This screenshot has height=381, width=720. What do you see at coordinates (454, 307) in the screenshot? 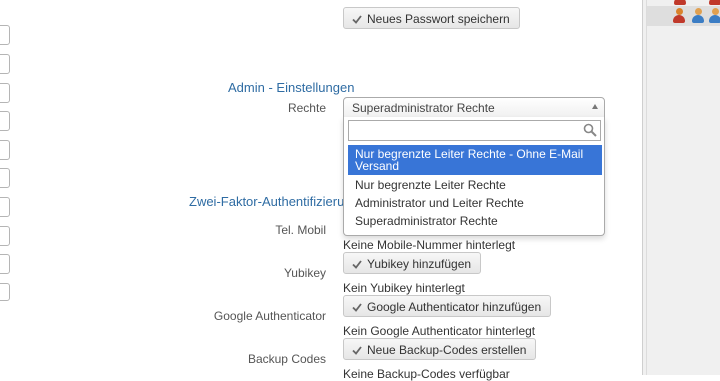
I see `add-google-auth-label: Google Authenticator hinzufügen` at bounding box center [454, 307].